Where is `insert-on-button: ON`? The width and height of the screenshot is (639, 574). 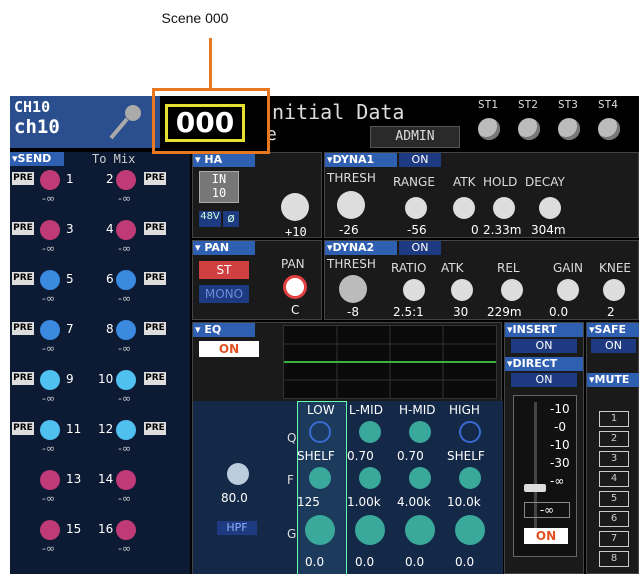
insert-on-button: ON is located at coordinates (544, 346).